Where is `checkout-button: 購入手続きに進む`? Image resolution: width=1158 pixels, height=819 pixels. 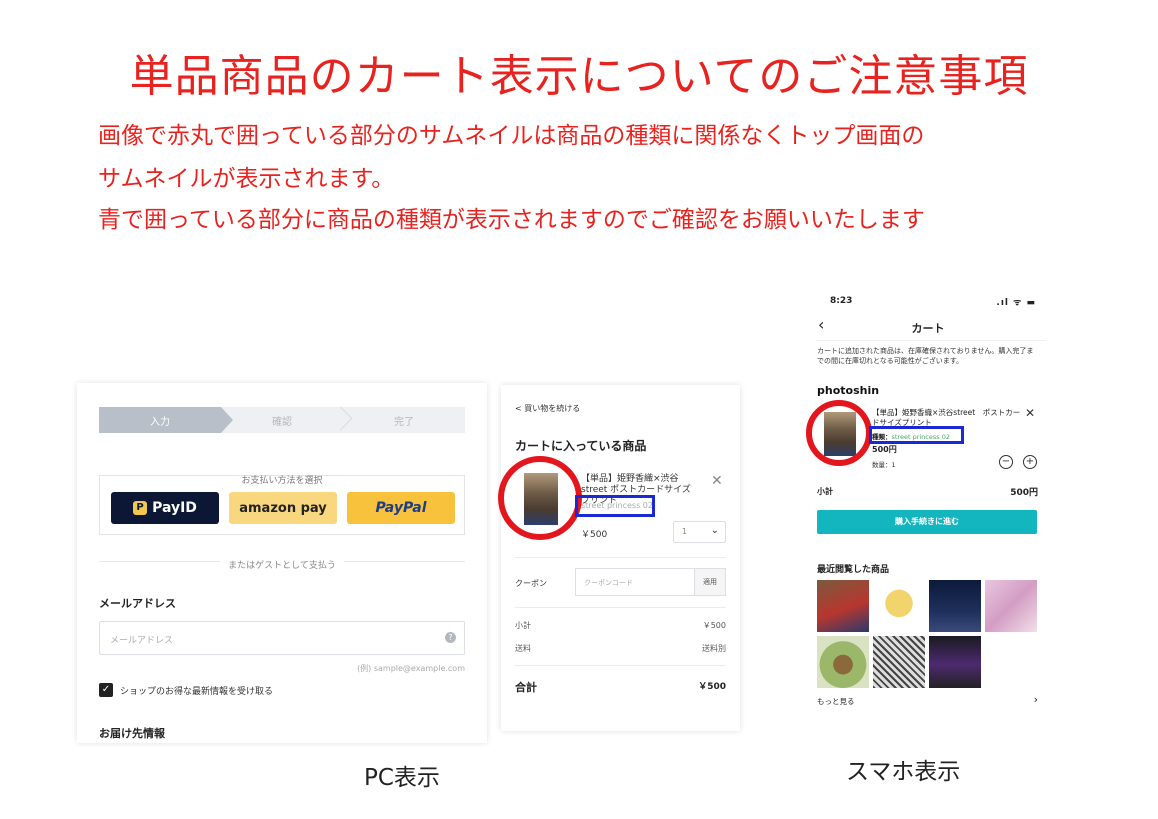
checkout-button: 購入手続きに進む is located at coordinates (927, 522).